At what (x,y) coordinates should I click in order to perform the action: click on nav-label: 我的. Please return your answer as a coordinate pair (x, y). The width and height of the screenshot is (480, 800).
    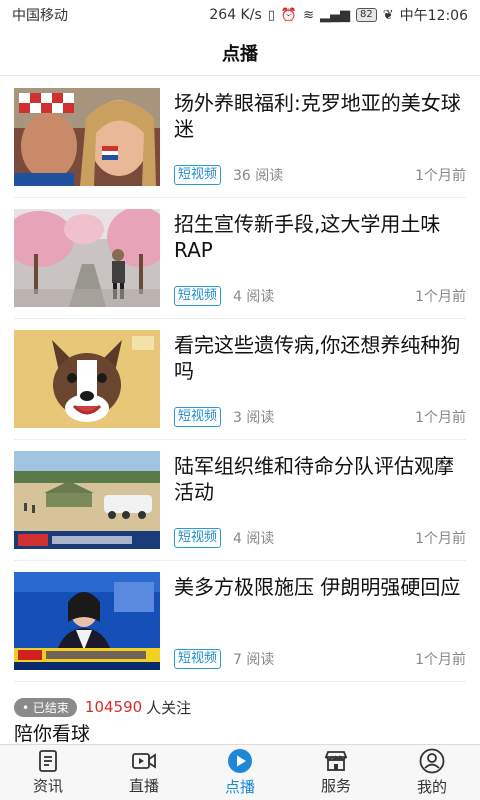
    Looking at the image, I should click on (431, 787).